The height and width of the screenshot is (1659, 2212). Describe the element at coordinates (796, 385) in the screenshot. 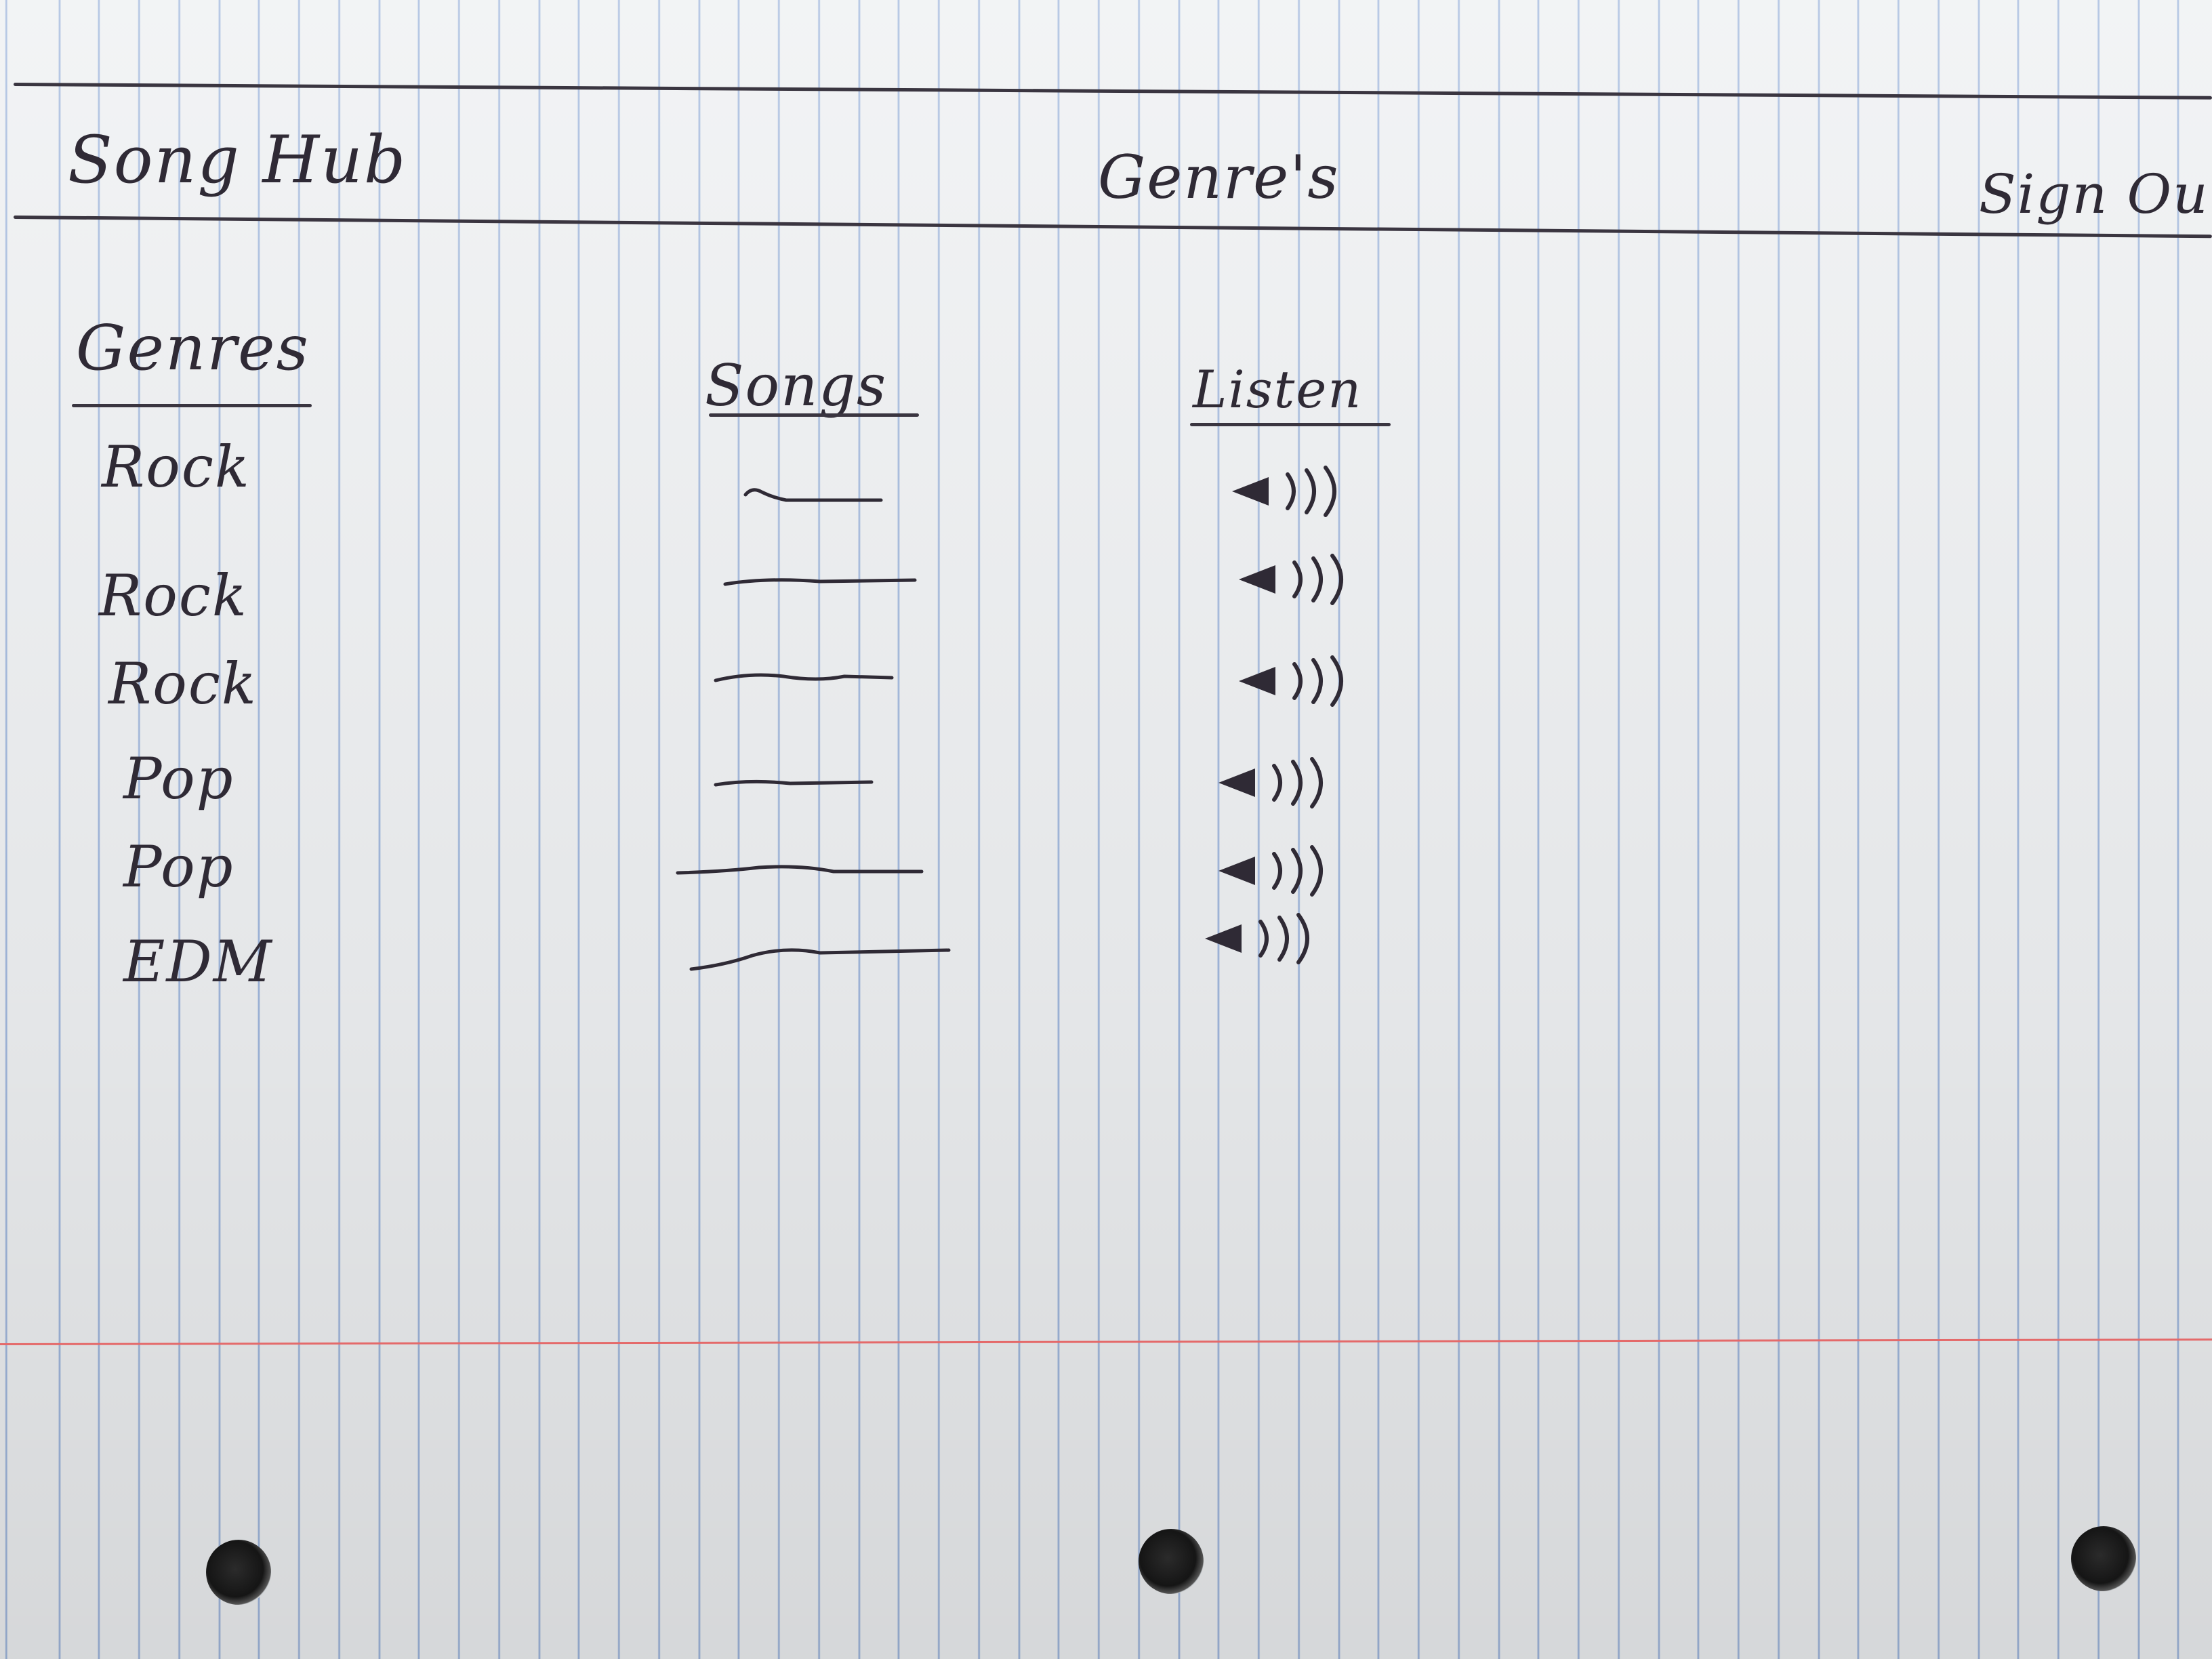

I see `header-songs: Songs` at that location.